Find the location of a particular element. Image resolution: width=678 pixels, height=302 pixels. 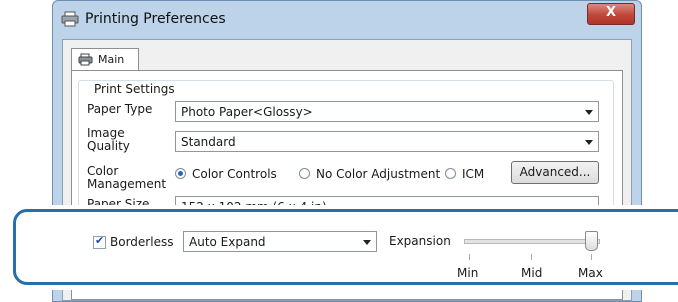

borderless-mode-value: Auto Expand is located at coordinates (227, 242).